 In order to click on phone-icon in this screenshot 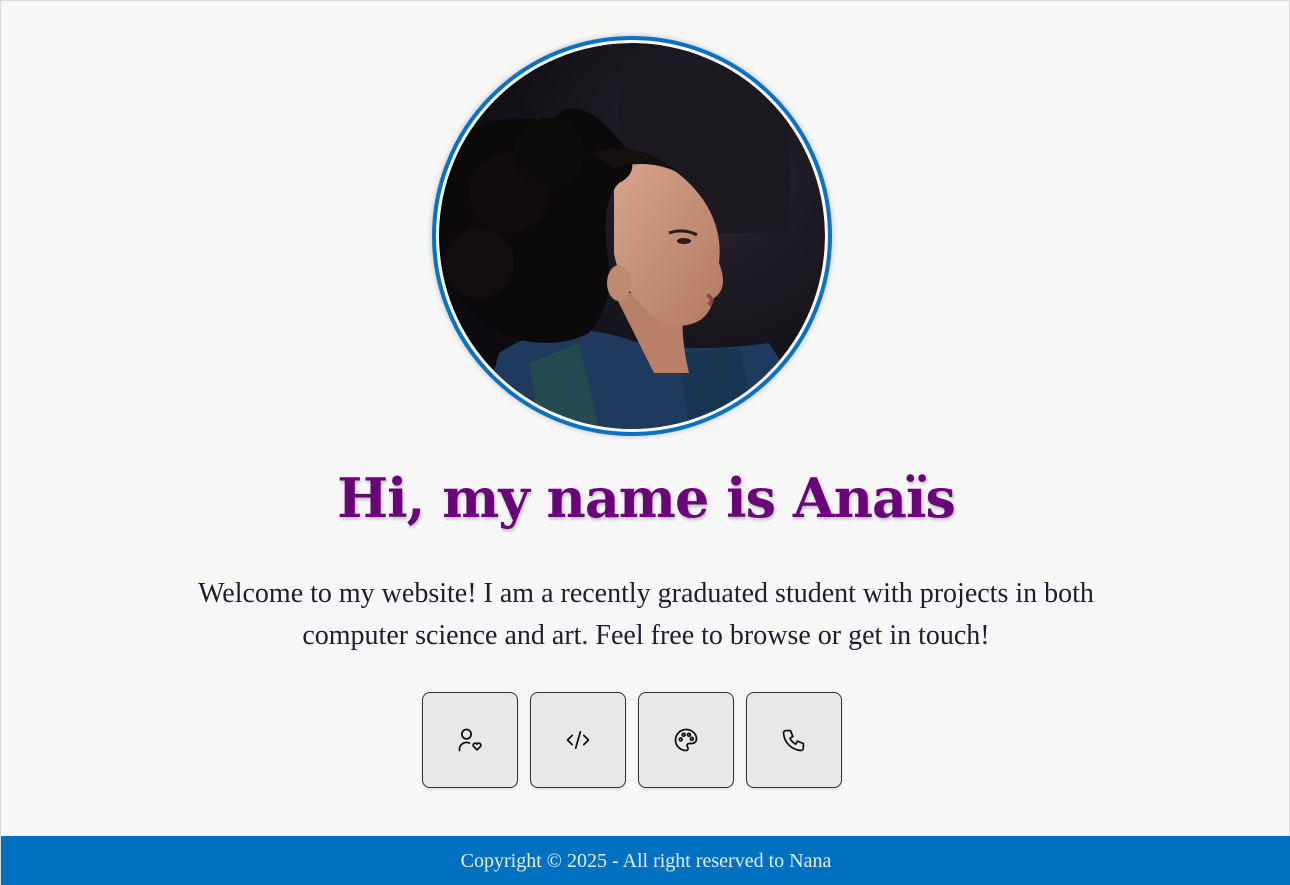, I will do `click(793, 740)`.